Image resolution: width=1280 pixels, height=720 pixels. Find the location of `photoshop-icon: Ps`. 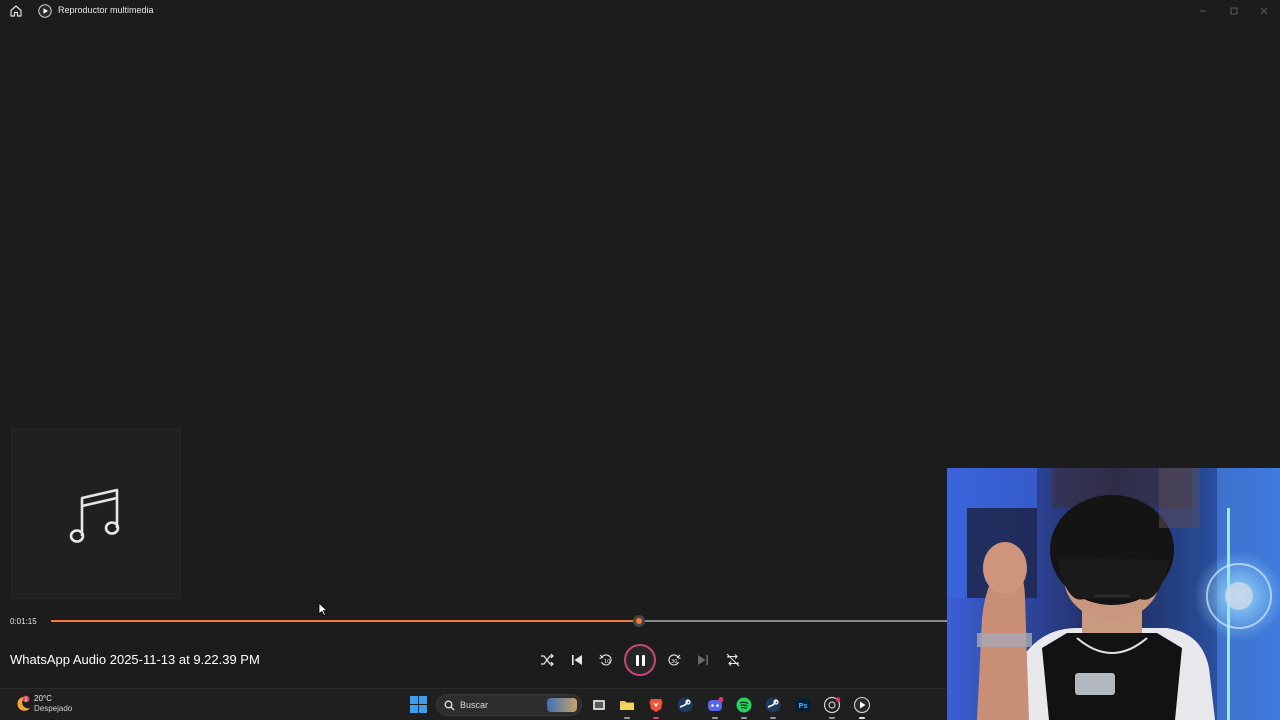

photoshop-icon: Ps is located at coordinates (803, 705).